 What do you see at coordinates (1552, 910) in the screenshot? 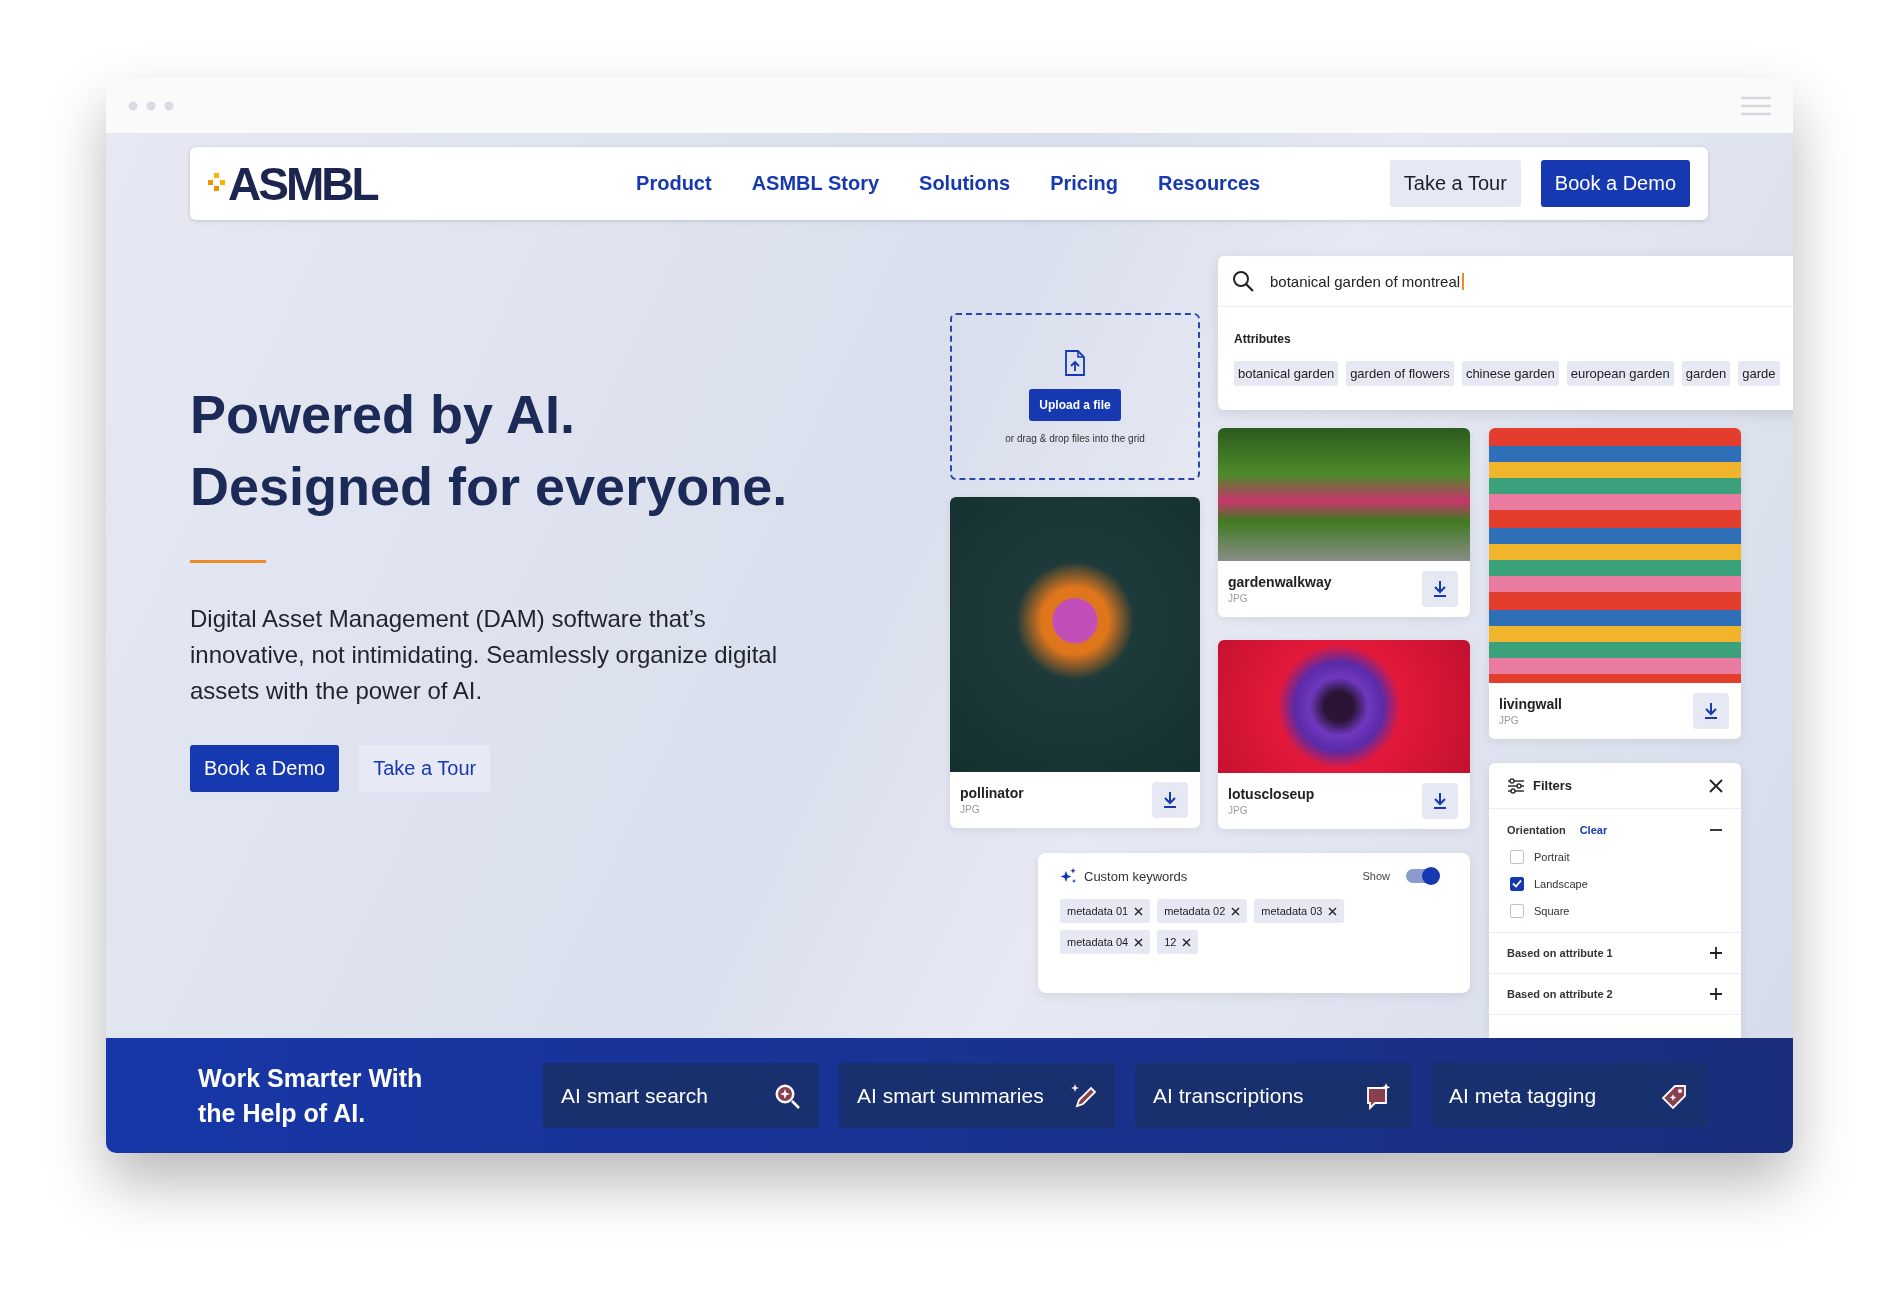
I see `option-label: Square` at bounding box center [1552, 910].